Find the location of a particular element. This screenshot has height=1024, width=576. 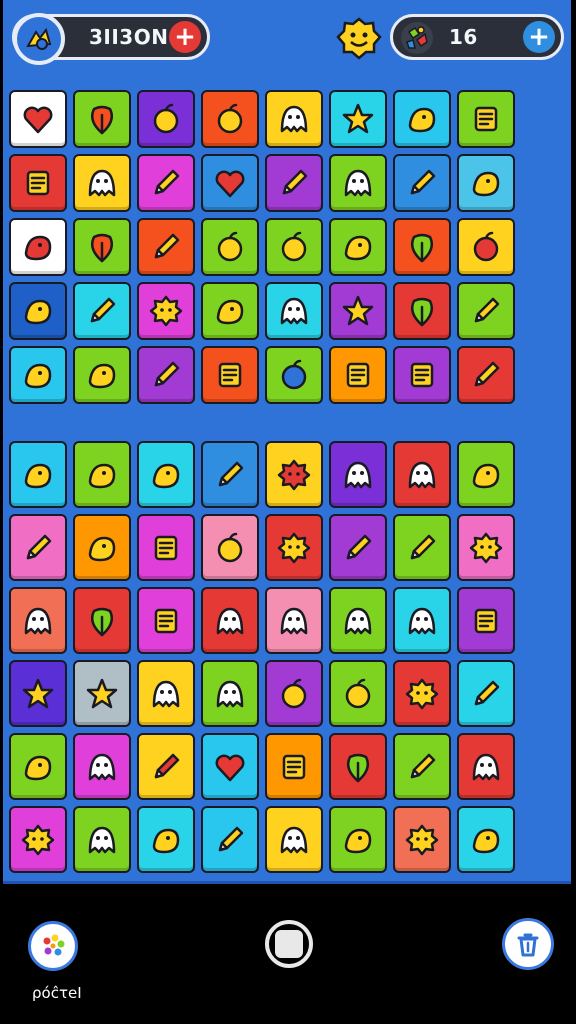

trash-icon is located at coordinates (528, 945).